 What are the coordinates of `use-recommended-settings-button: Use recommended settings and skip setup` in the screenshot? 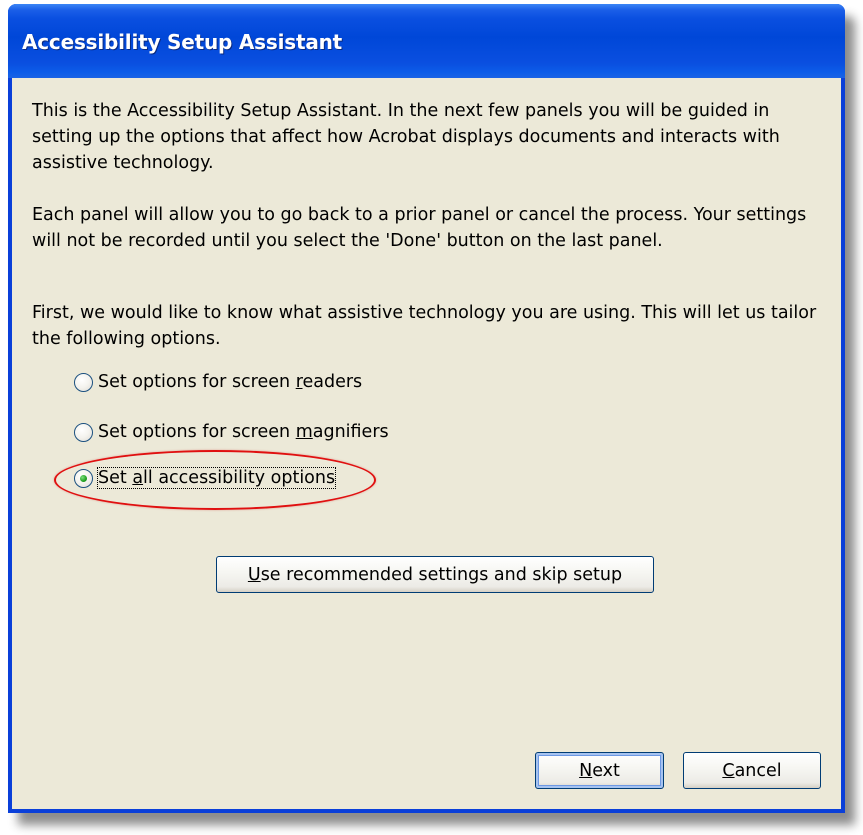 It's located at (435, 574).